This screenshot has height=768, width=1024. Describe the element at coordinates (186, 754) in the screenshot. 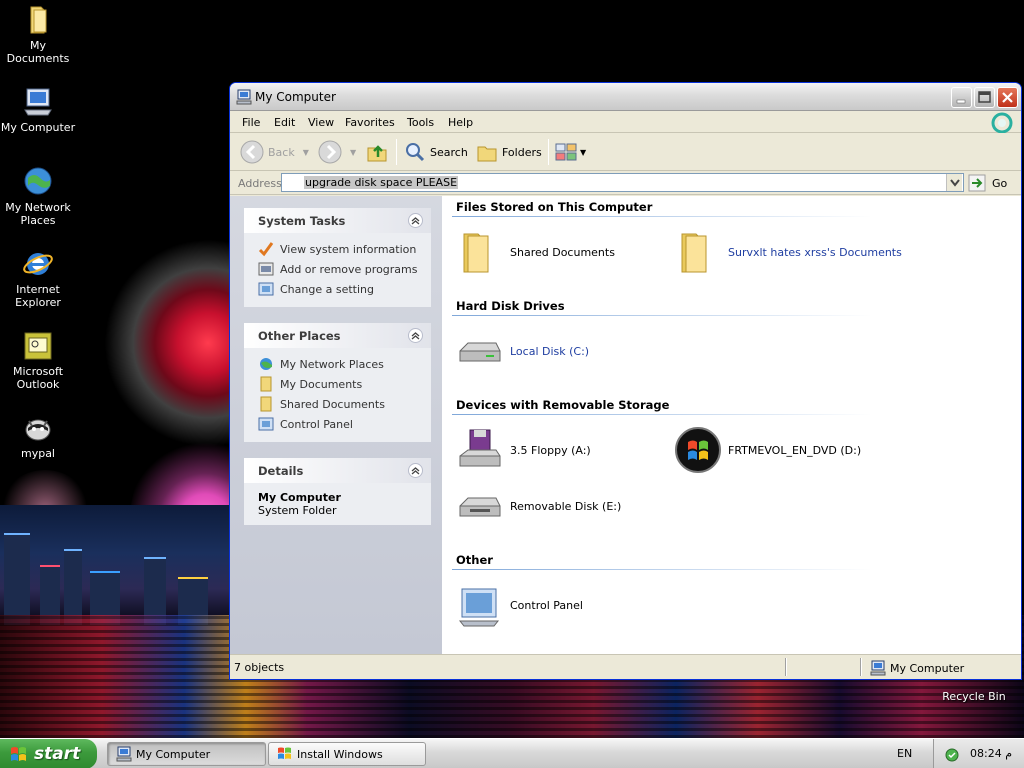

I see `taskbar-item-my-computer: My Computer` at that location.